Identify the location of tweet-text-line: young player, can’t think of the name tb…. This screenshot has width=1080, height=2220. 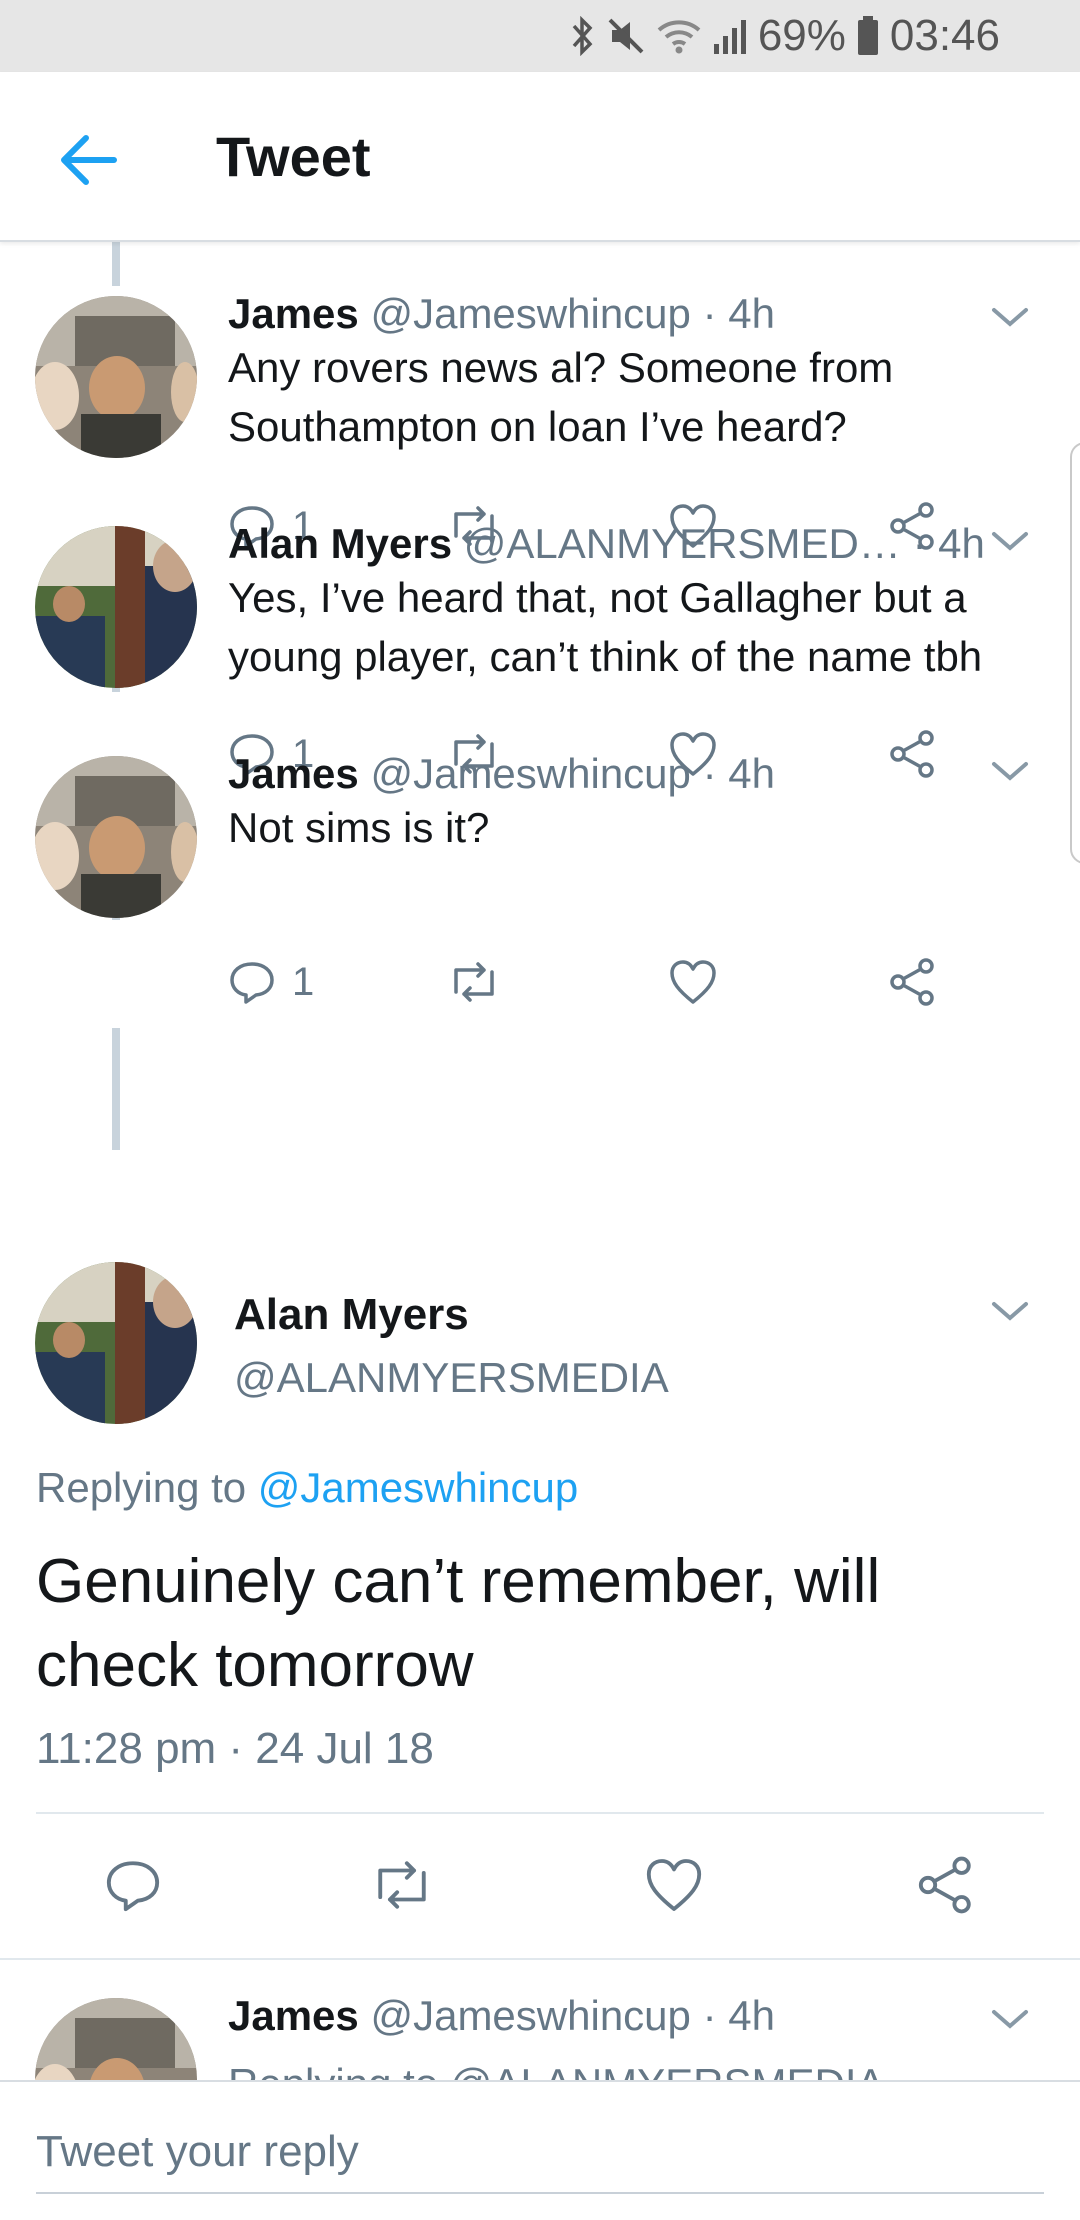
(605, 656).